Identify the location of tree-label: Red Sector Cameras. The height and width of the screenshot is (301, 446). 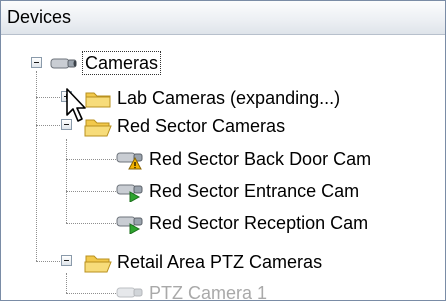
(201, 126).